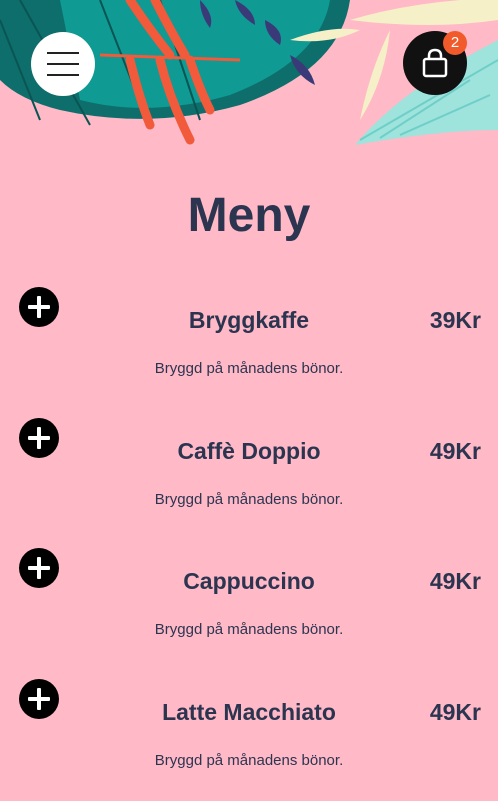 This screenshot has width=498, height=801. I want to click on item-name: Bryggkaffe, so click(249, 320).